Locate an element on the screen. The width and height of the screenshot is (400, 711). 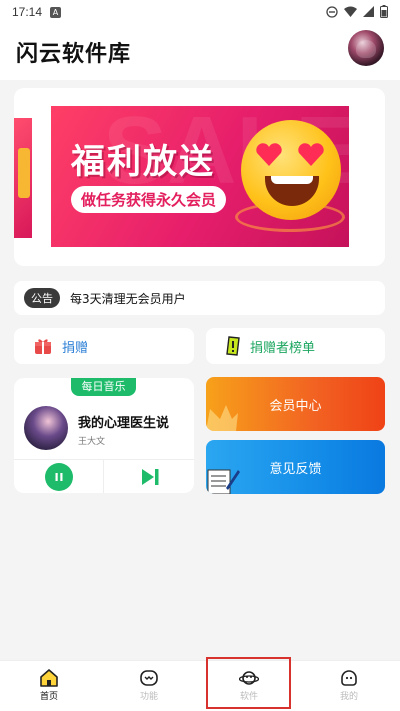
song-title: 我的心理医生说 is located at coordinates (124, 423).